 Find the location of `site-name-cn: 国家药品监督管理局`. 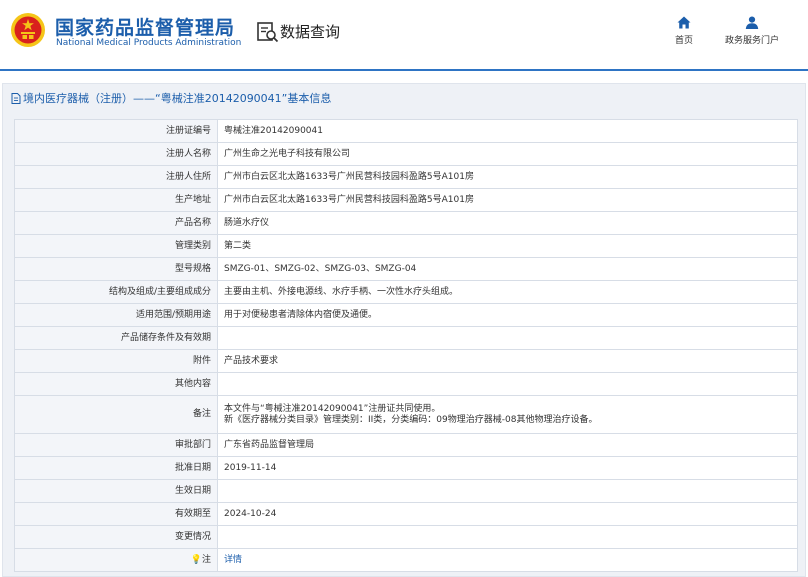

site-name-cn: 国家药品监督管理局 is located at coordinates (145, 28).